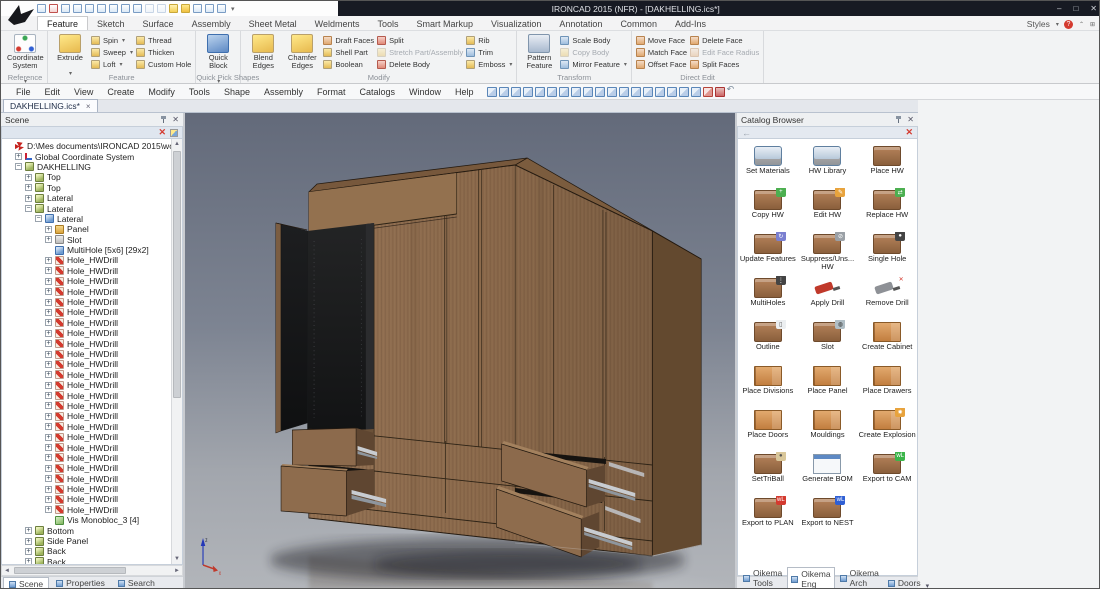  Describe the element at coordinates (88, 106) in the screenshot. I see `document-tab-close-icon: ×` at that location.